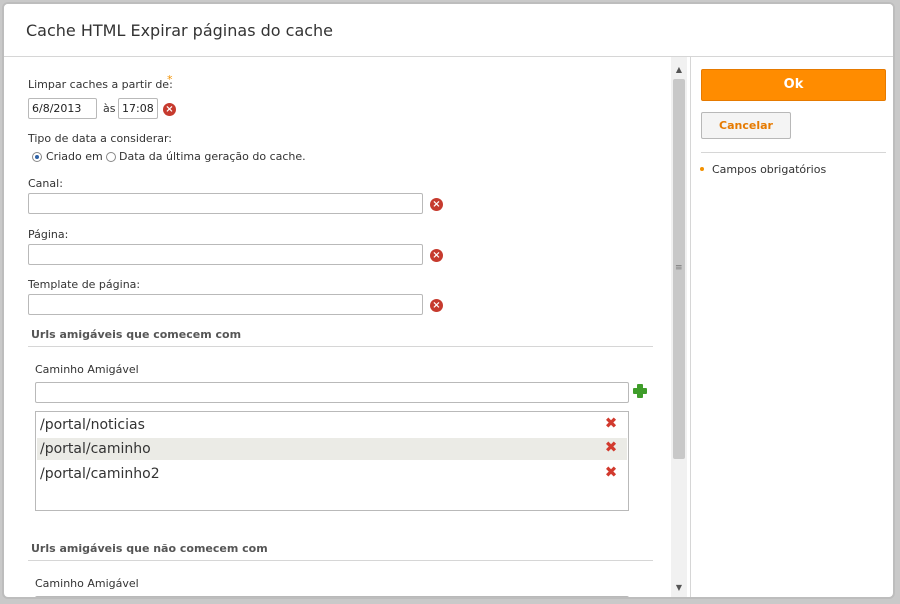 This screenshot has width=900, height=604. I want to click on channel-label: Canal:, so click(45, 183).